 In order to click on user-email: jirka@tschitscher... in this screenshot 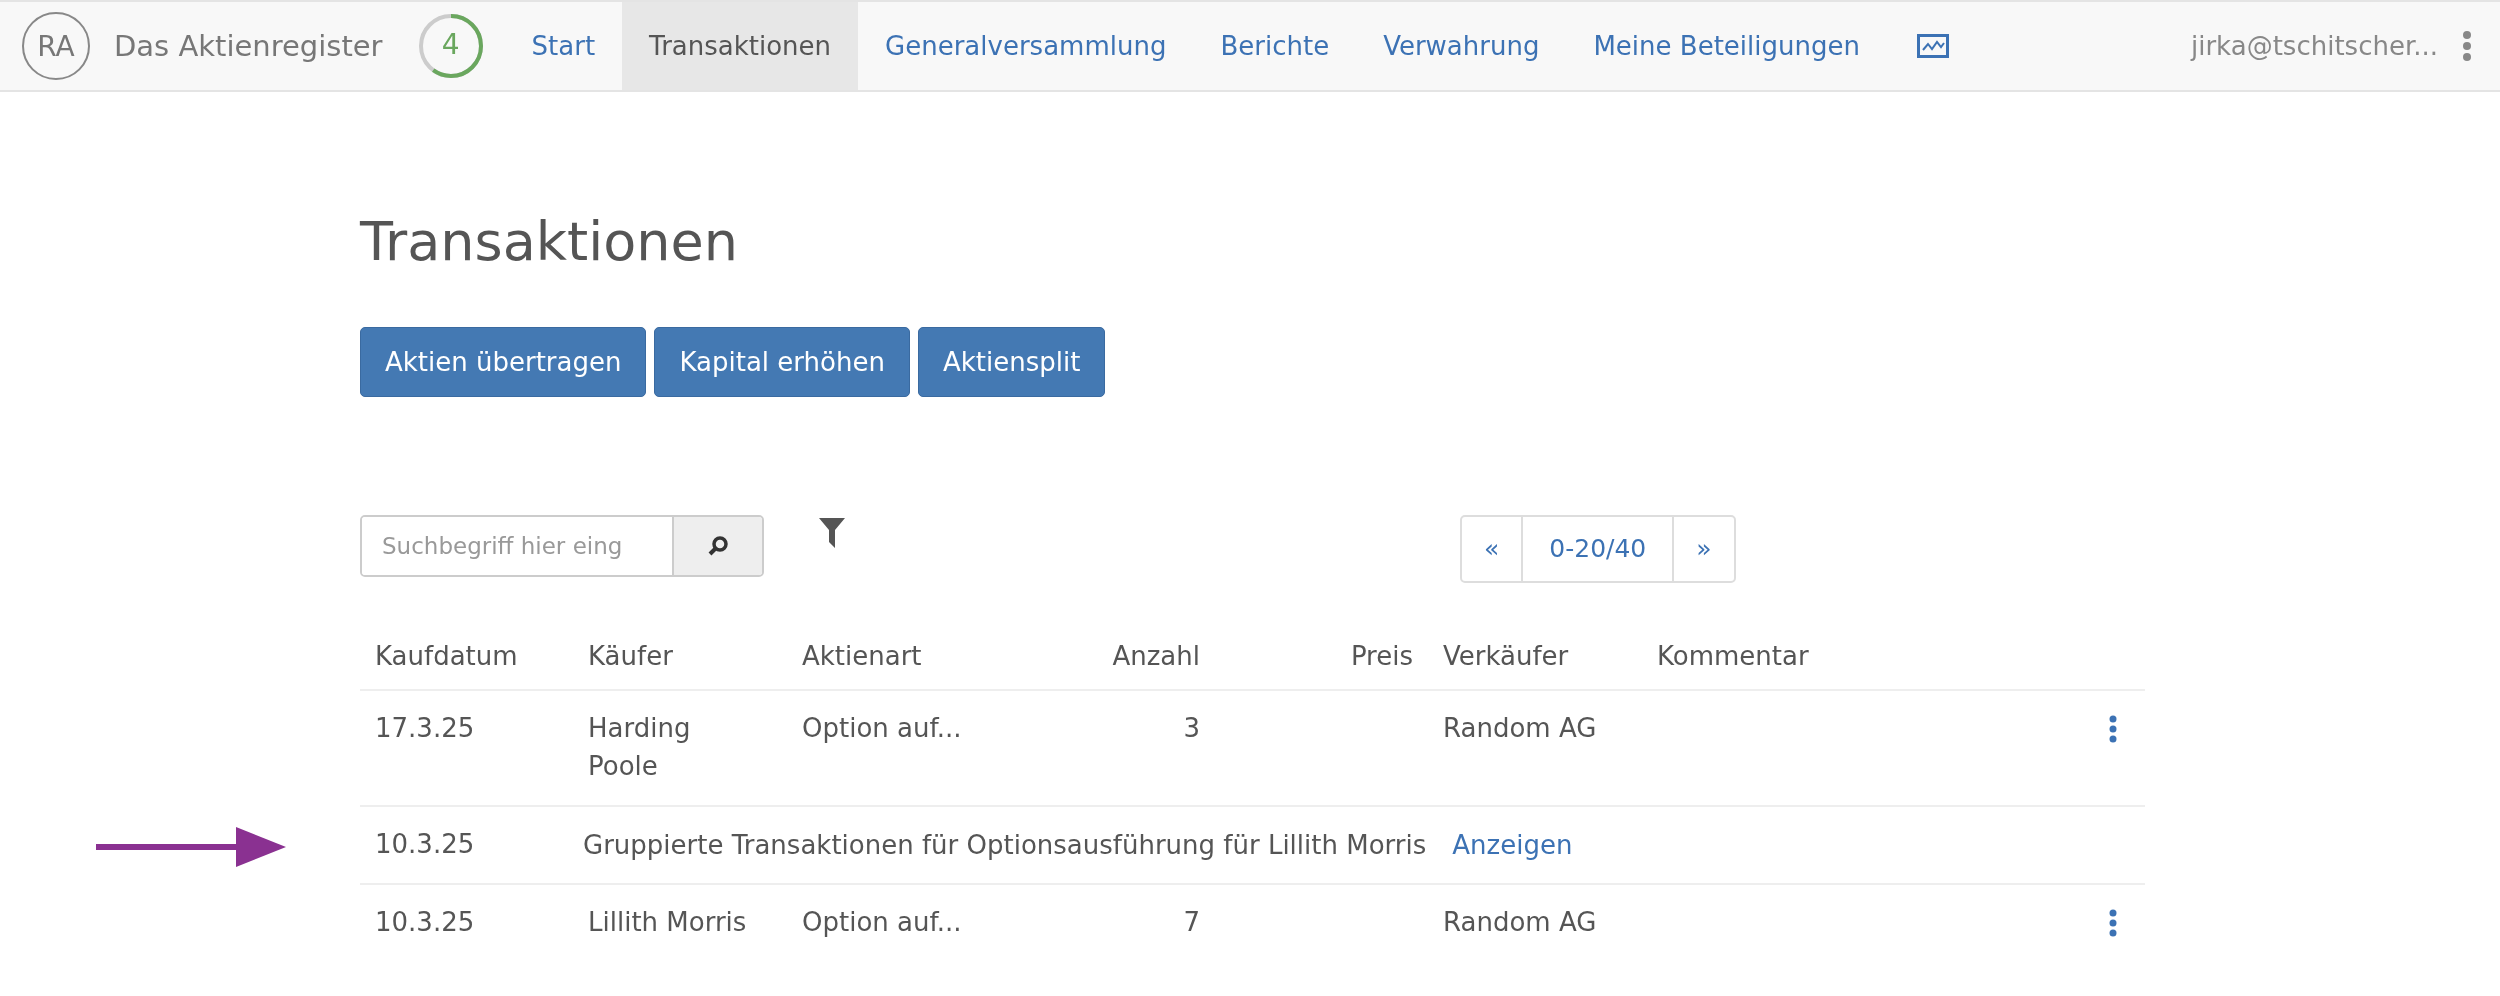, I will do `click(2314, 46)`.